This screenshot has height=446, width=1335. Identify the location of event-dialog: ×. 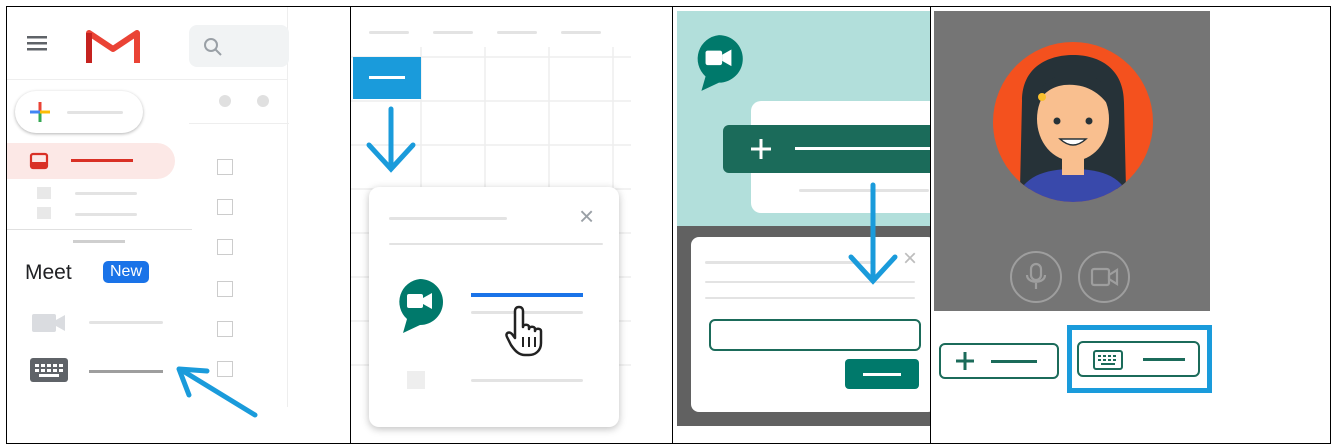
(494, 307).